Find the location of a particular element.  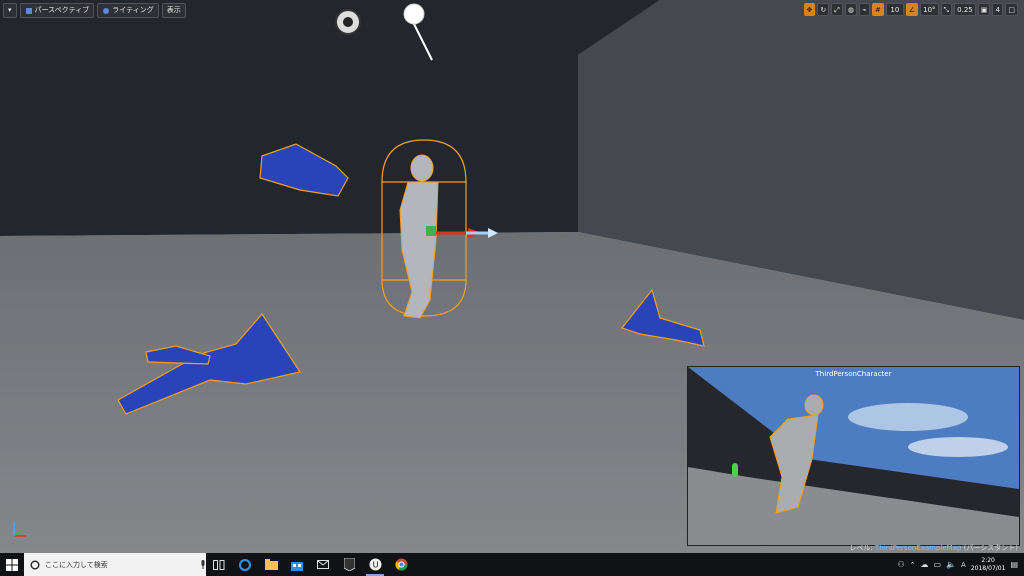

cortana-icon is located at coordinates (35, 564).